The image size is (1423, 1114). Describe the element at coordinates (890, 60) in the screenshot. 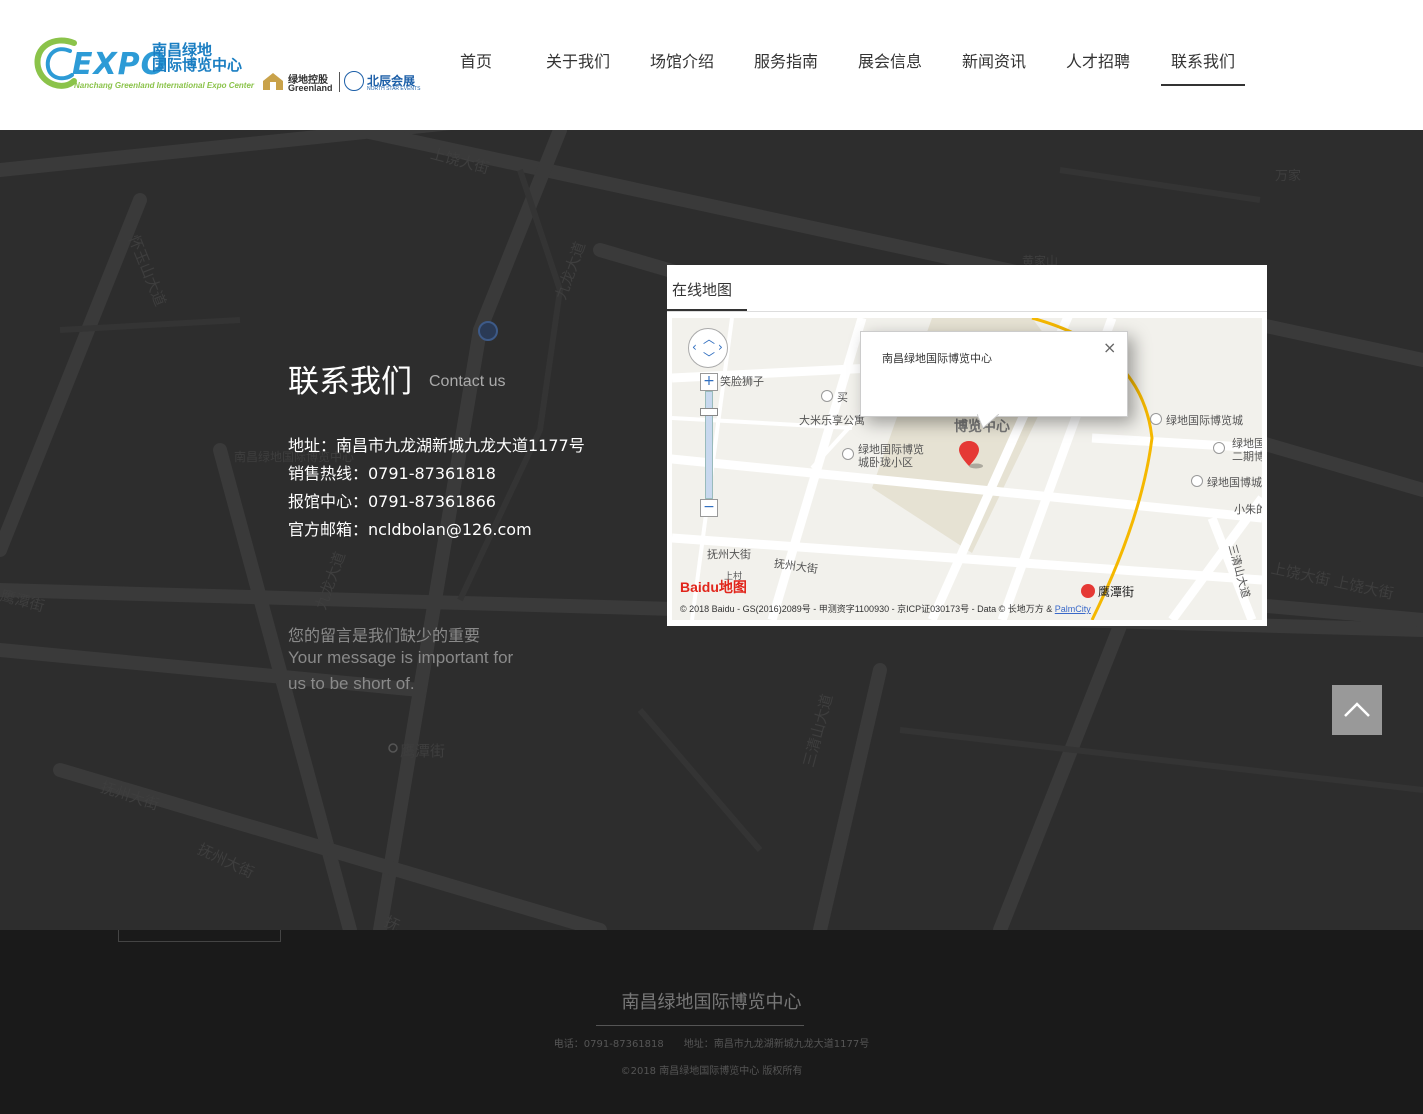

I see `nav-item-exhibitions: 展会信息` at that location.